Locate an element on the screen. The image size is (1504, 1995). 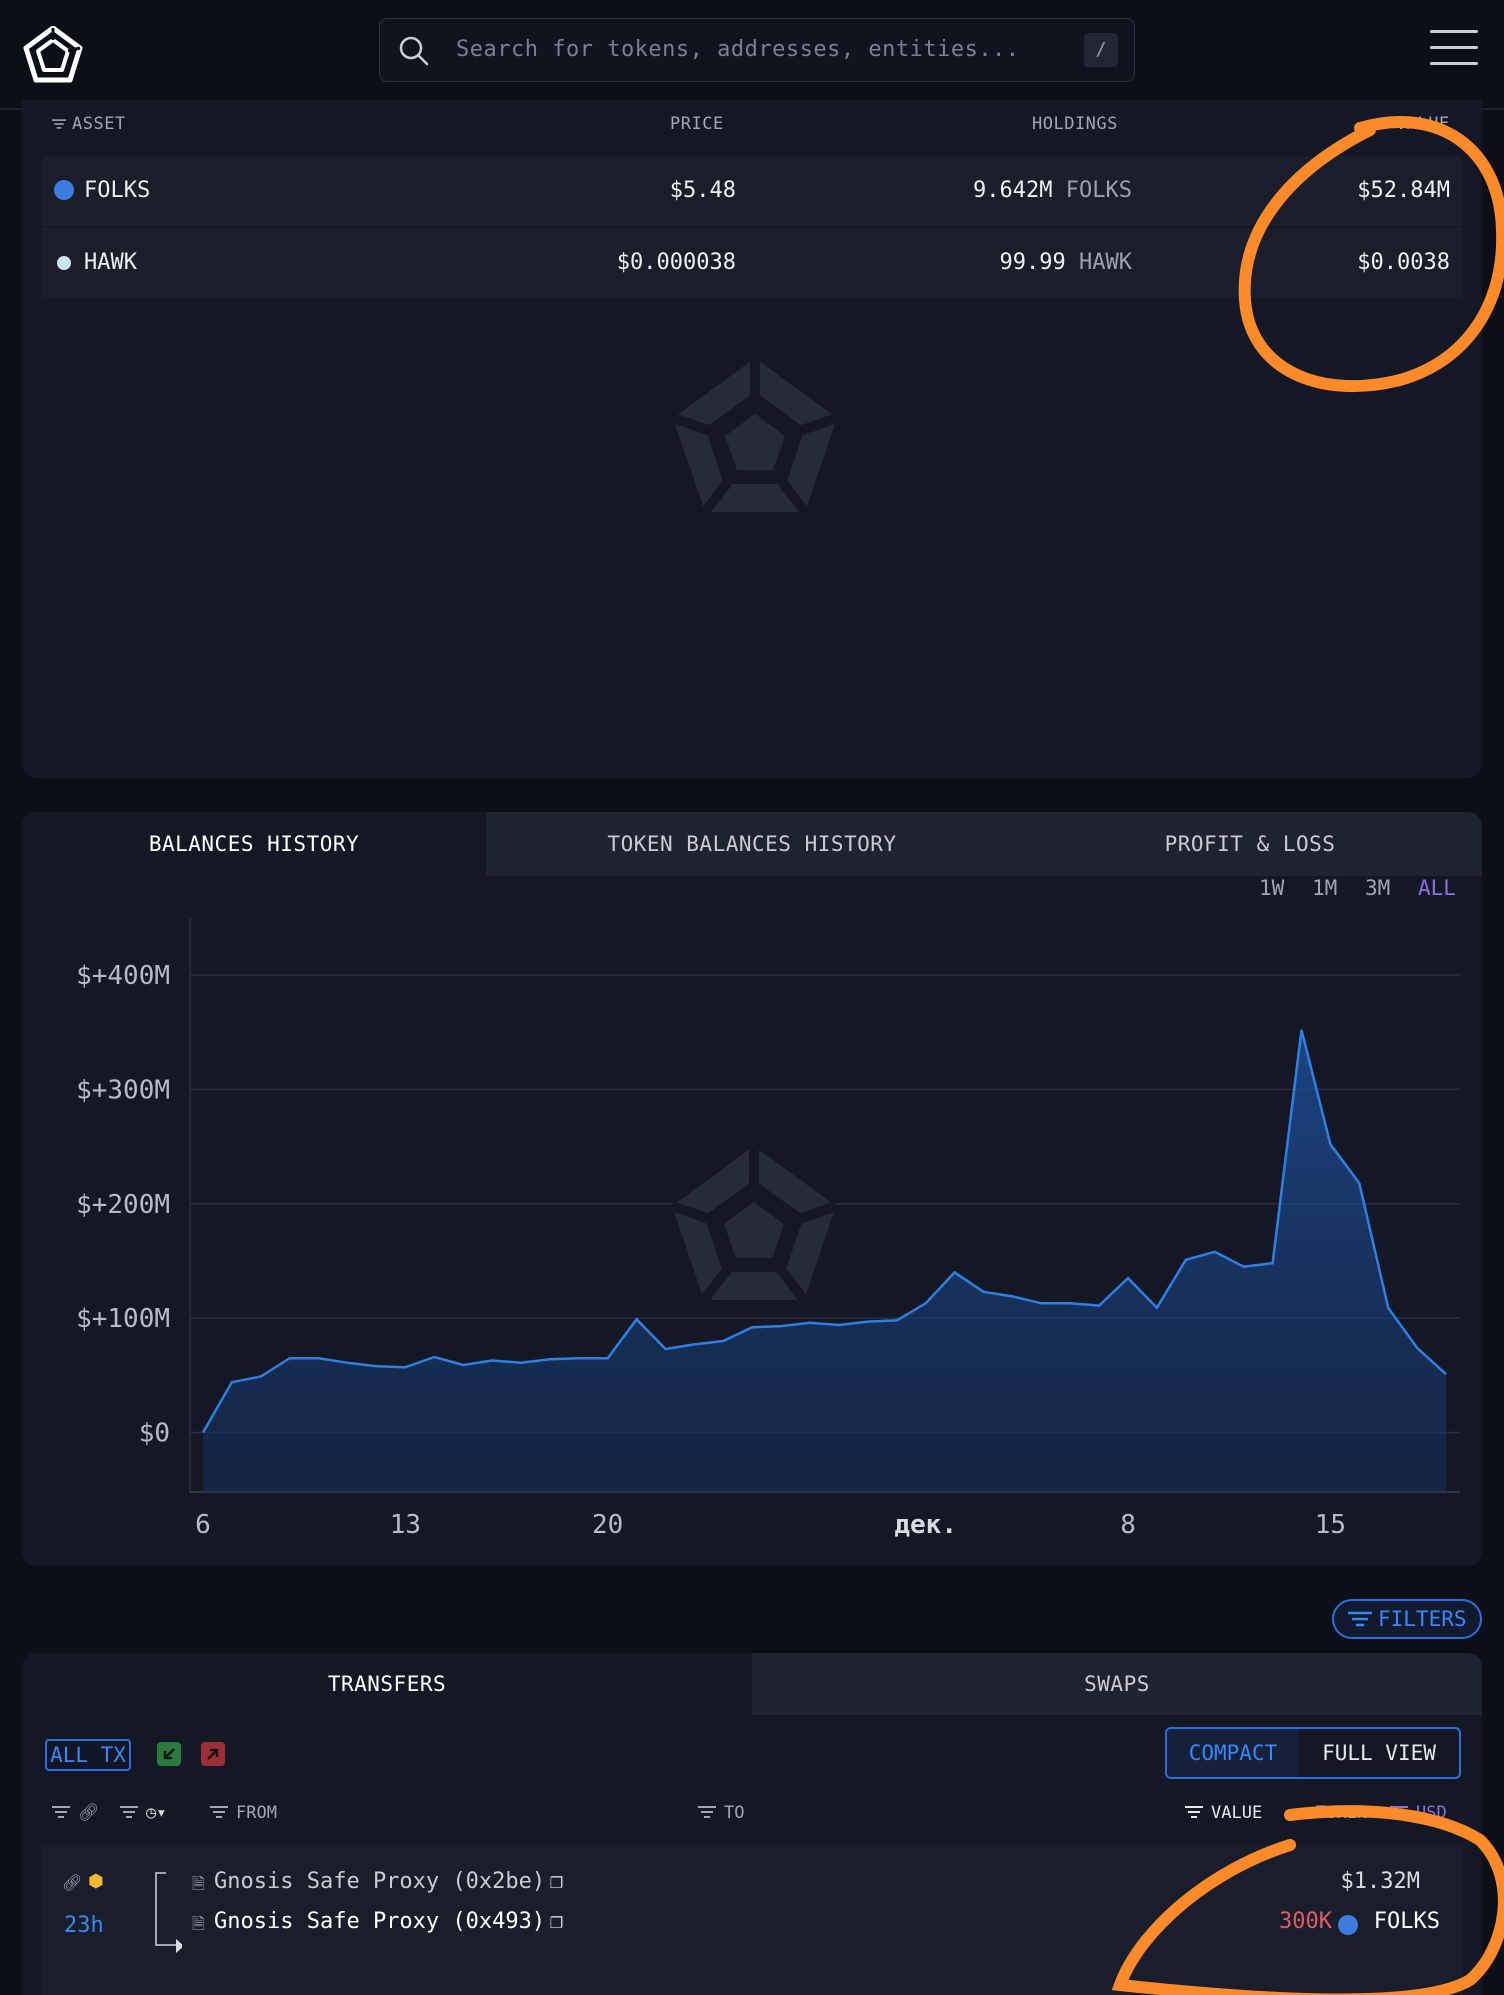
copy-from-icon: ❐ is located at coordinates (556, 1881).